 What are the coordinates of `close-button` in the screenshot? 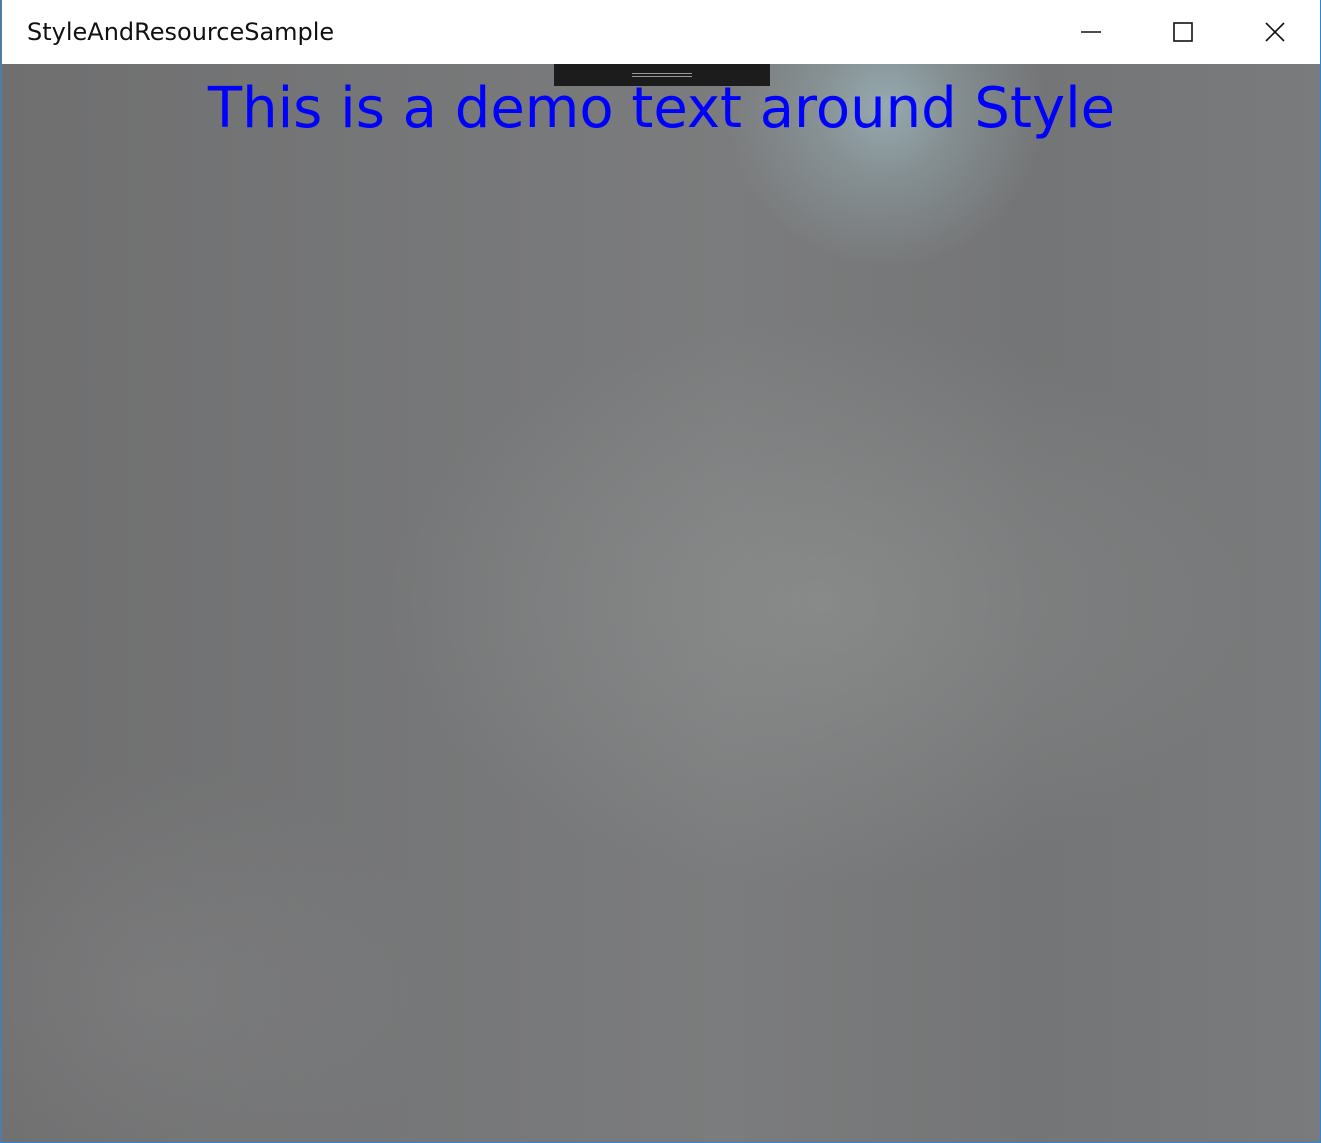 It's located at (1274, 32).